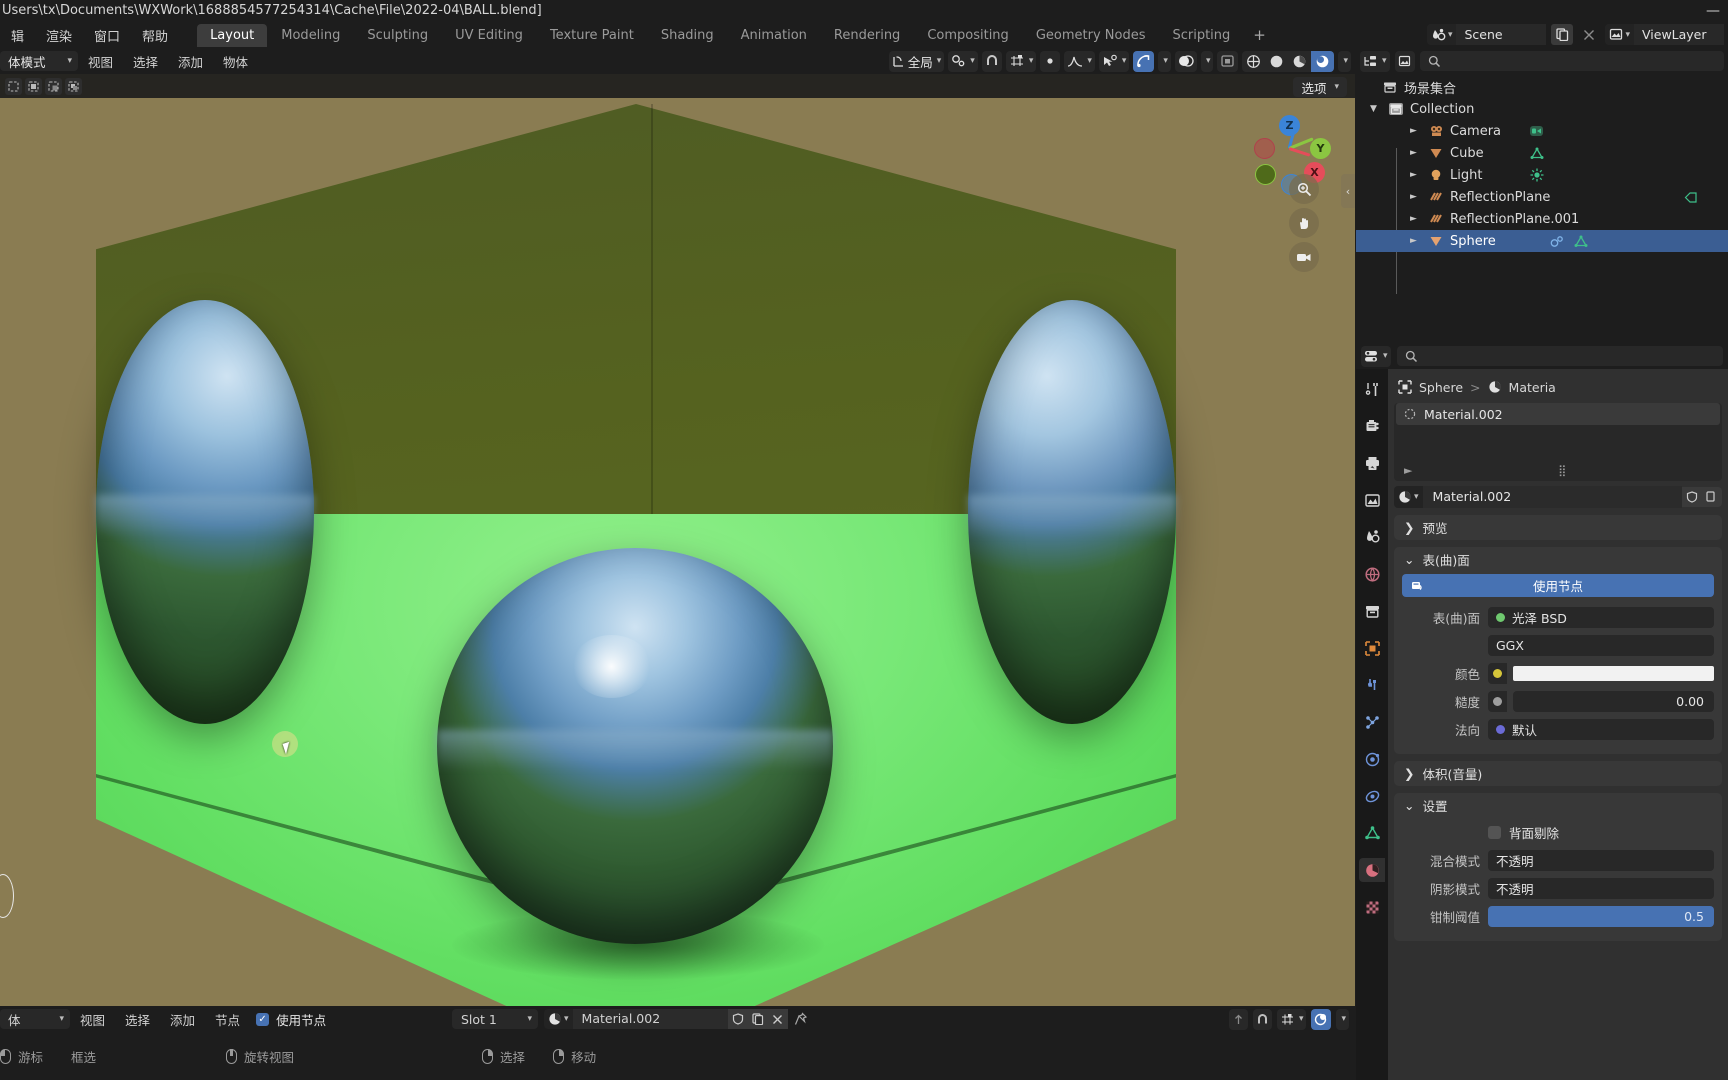  What do you see at coordinates (1372, 648) in the screenshot?
I see `tab-object` at bounding box center [1372, 648].